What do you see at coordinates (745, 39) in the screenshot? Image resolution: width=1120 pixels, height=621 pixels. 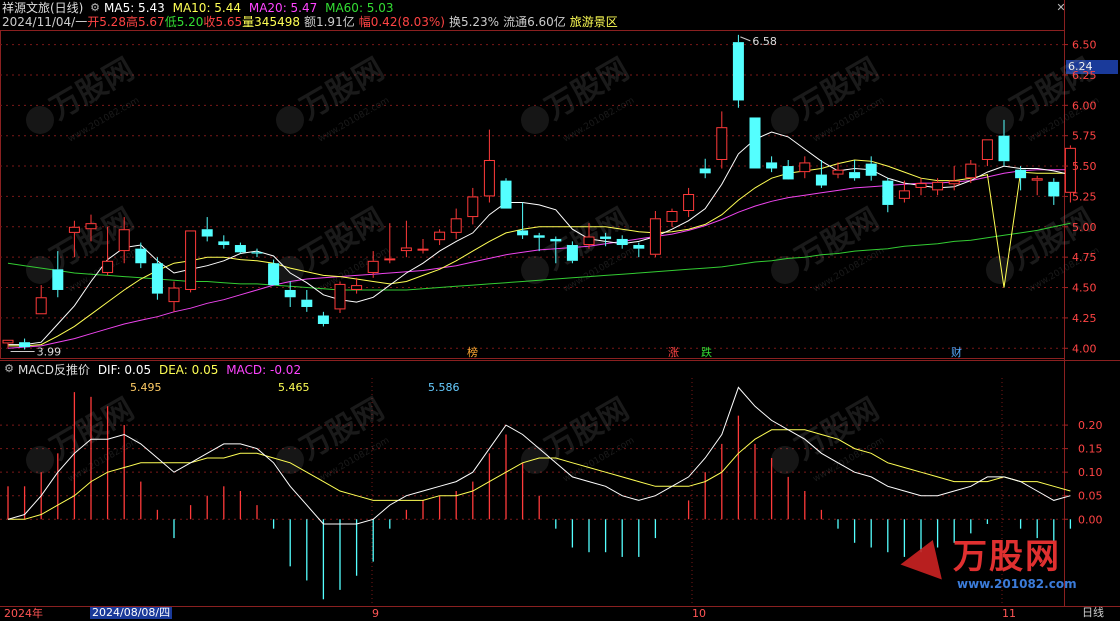 I see `high-pointer` at bounding box center [745, 39].